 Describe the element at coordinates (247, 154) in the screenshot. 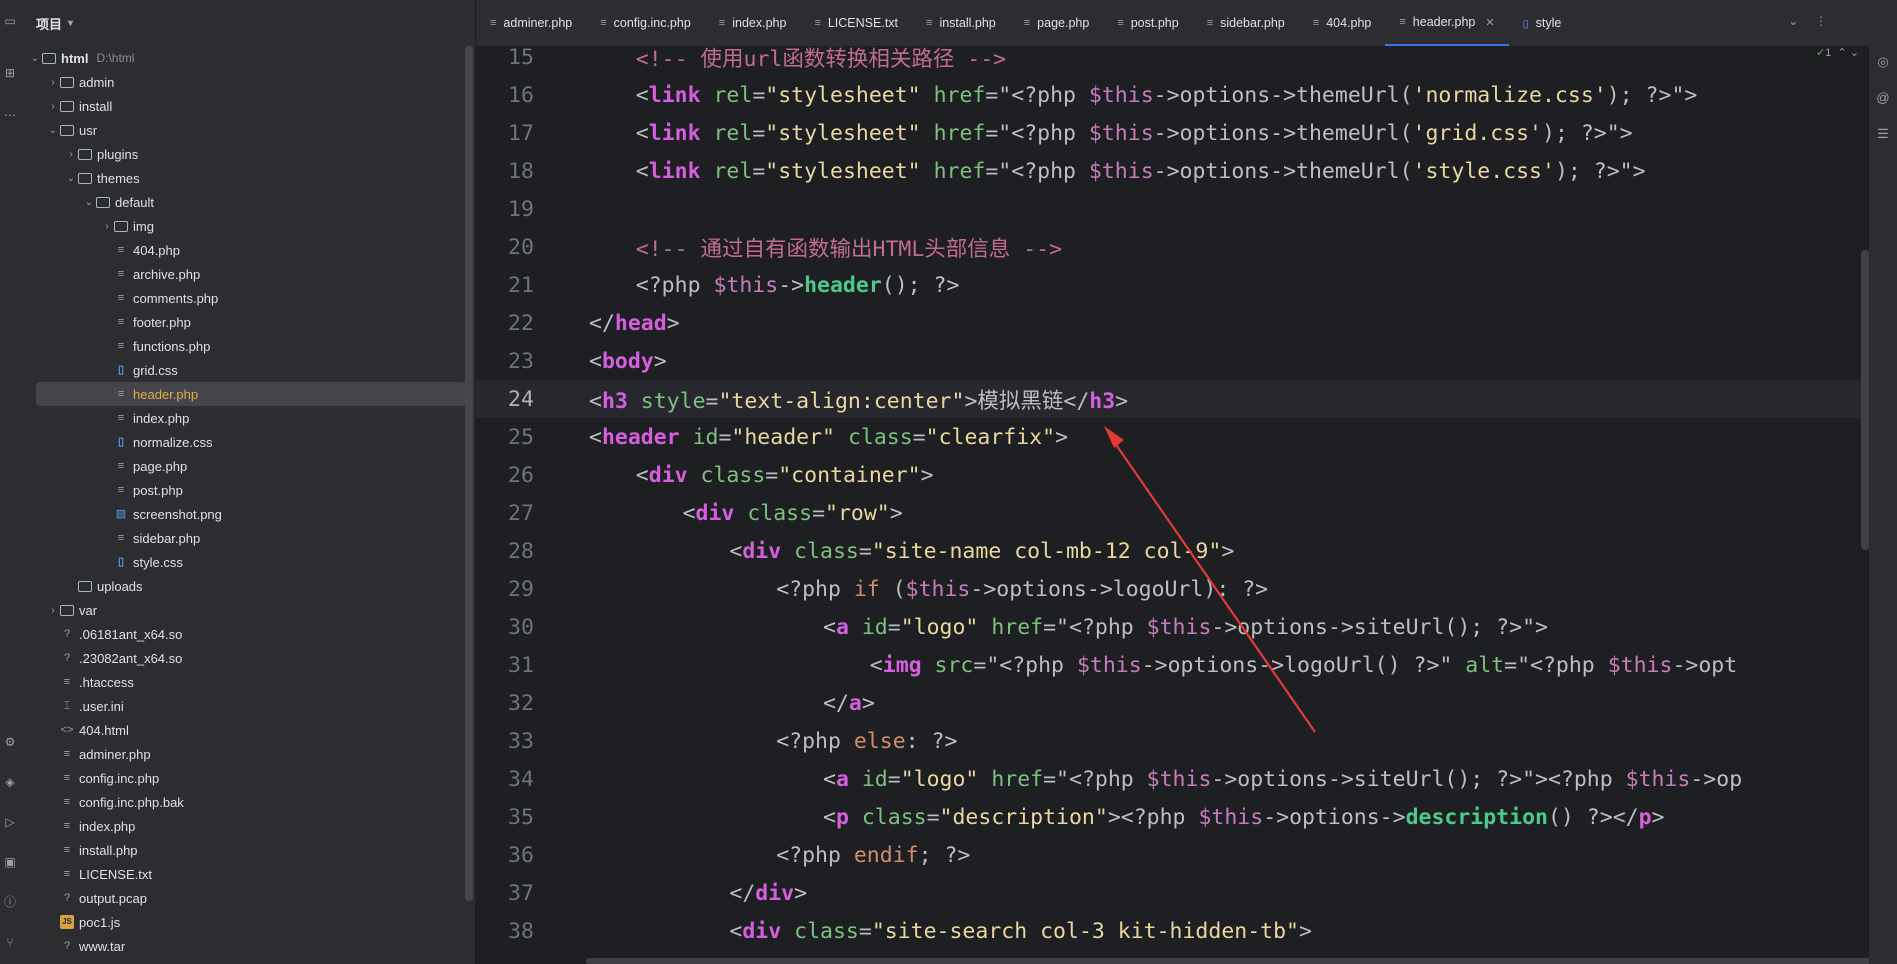

I see `tree-item: › plugins` at that location.